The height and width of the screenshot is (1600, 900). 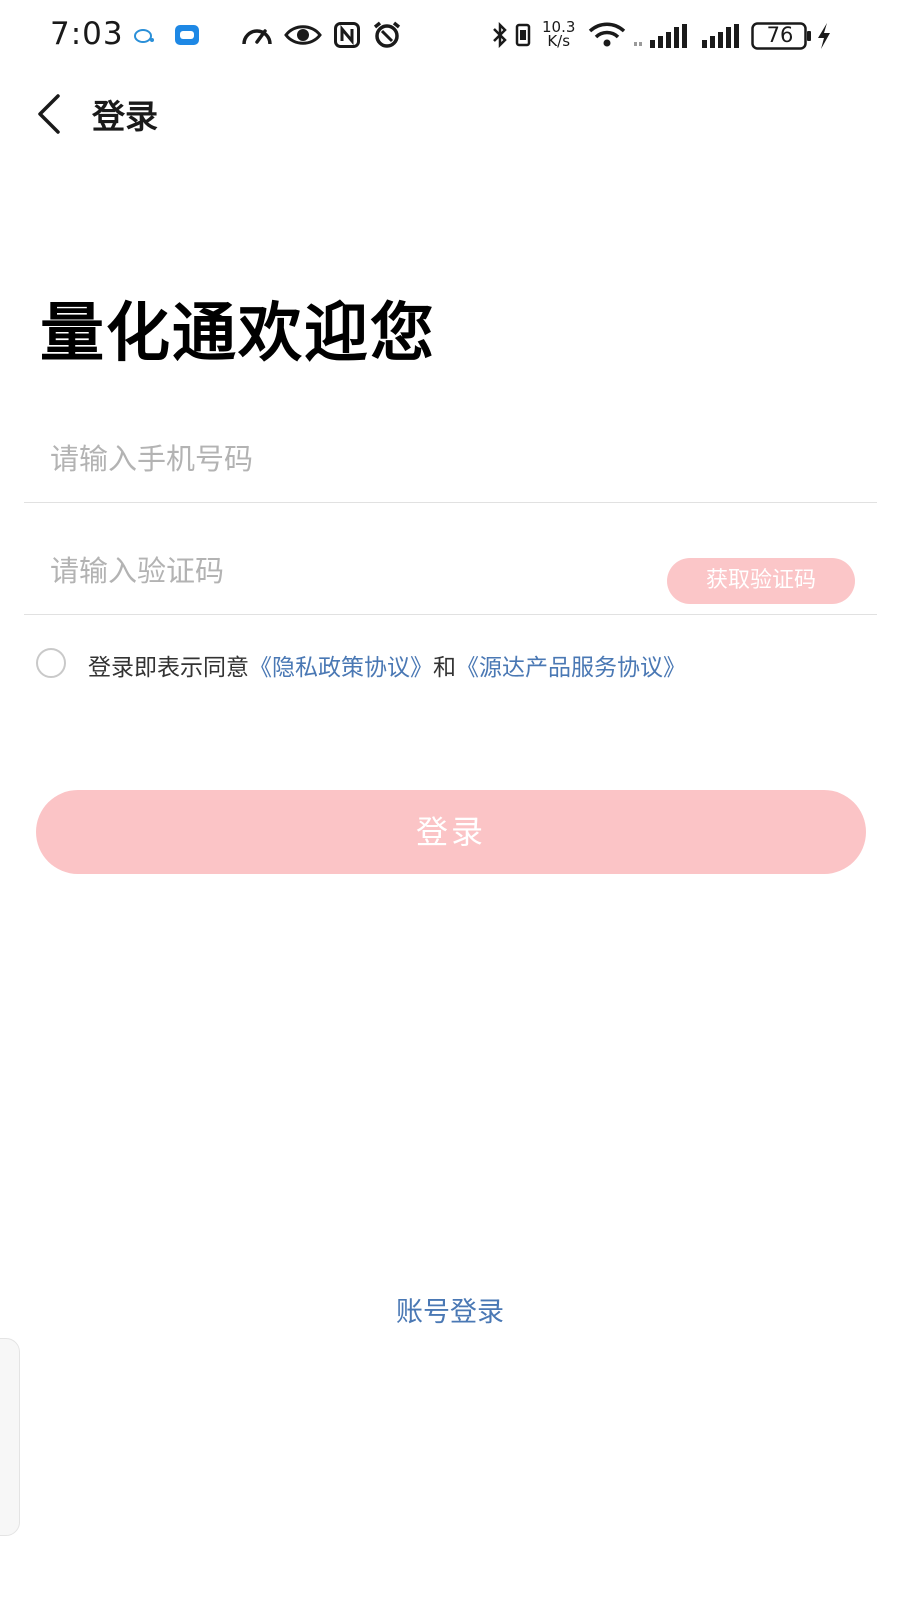 I want to click on alarm-icon, so click(x=387, y=37).